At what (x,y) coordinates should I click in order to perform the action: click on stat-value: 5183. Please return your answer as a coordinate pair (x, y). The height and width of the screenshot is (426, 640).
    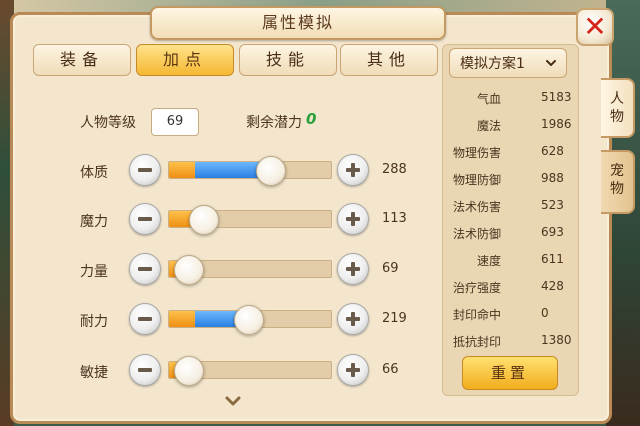
    Looking at the image, I should click on (556, 97).